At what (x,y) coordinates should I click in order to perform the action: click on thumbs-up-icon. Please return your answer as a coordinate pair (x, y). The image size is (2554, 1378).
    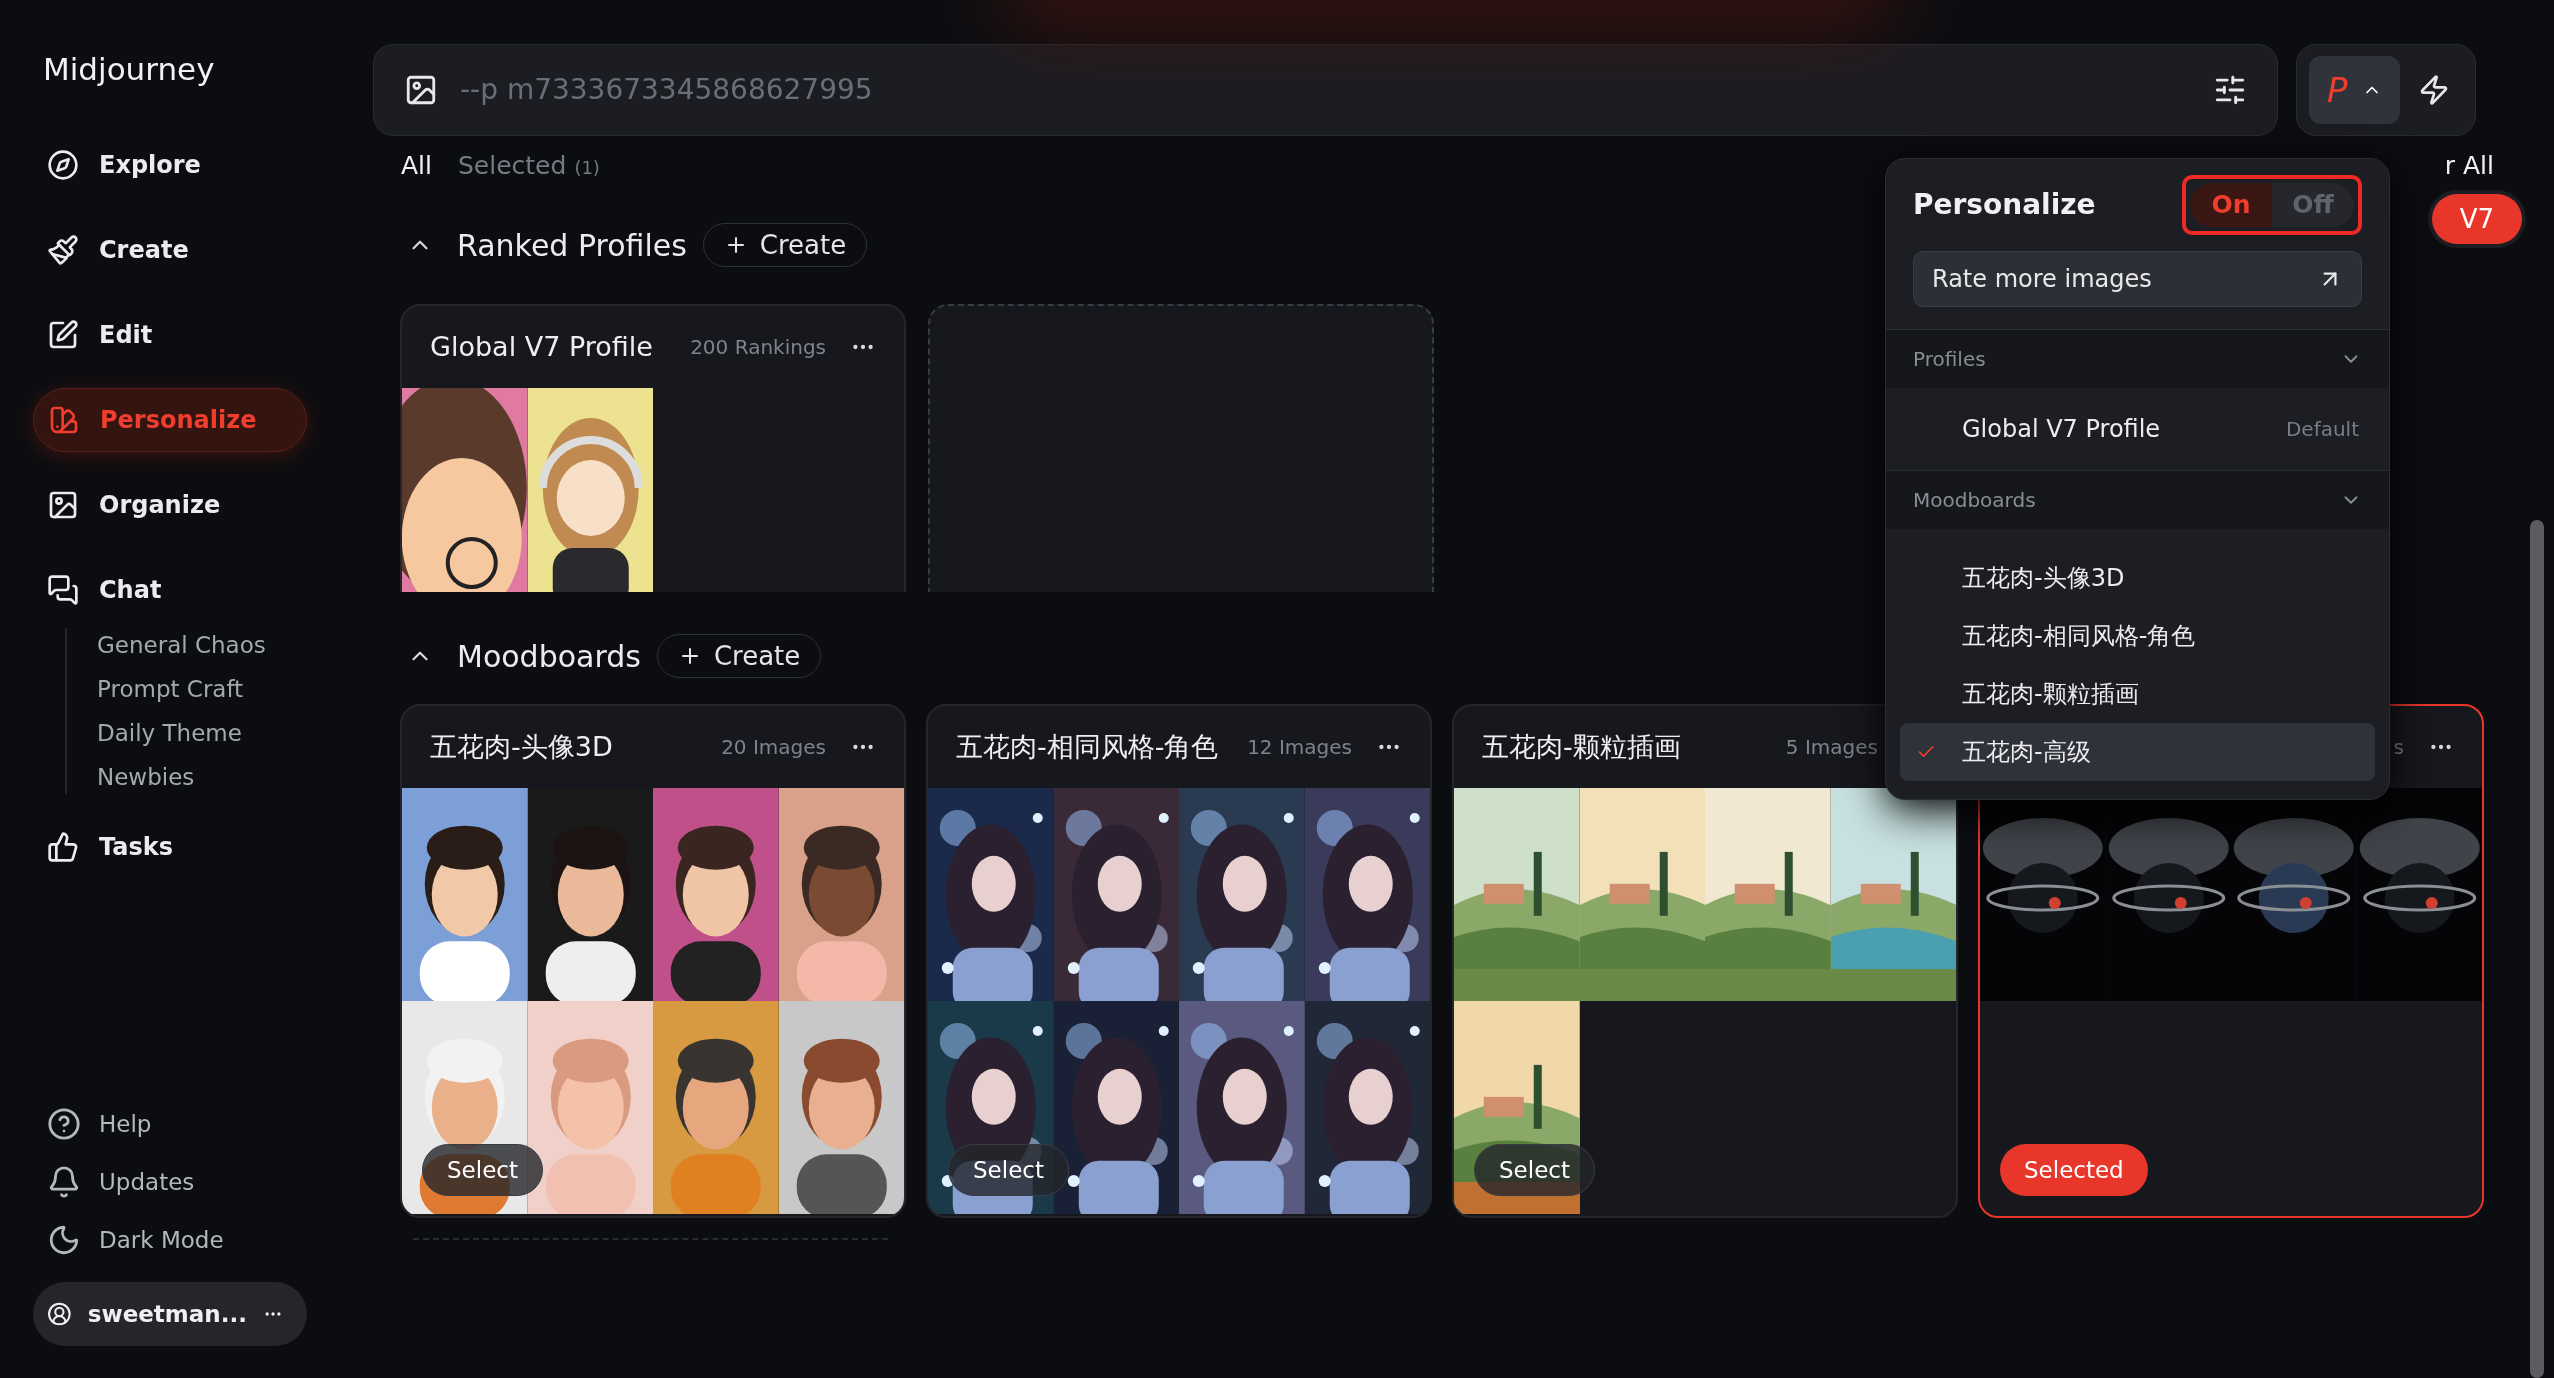
    Looking at the image, I should click on (63, 846).